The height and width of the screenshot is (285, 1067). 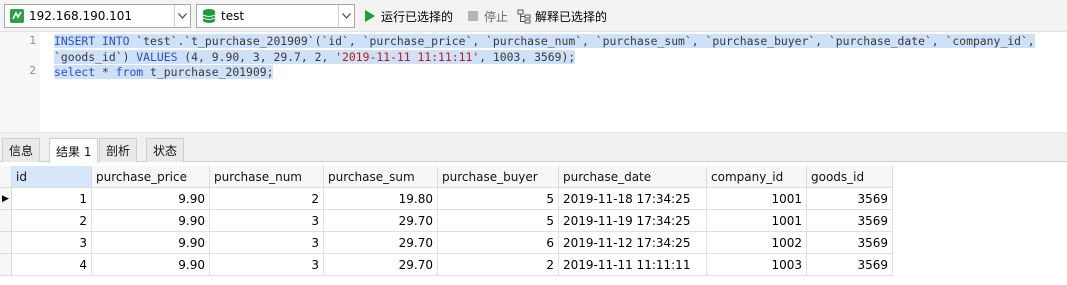 I want to click on tab-status: 状态, so click(x=165, y=150).